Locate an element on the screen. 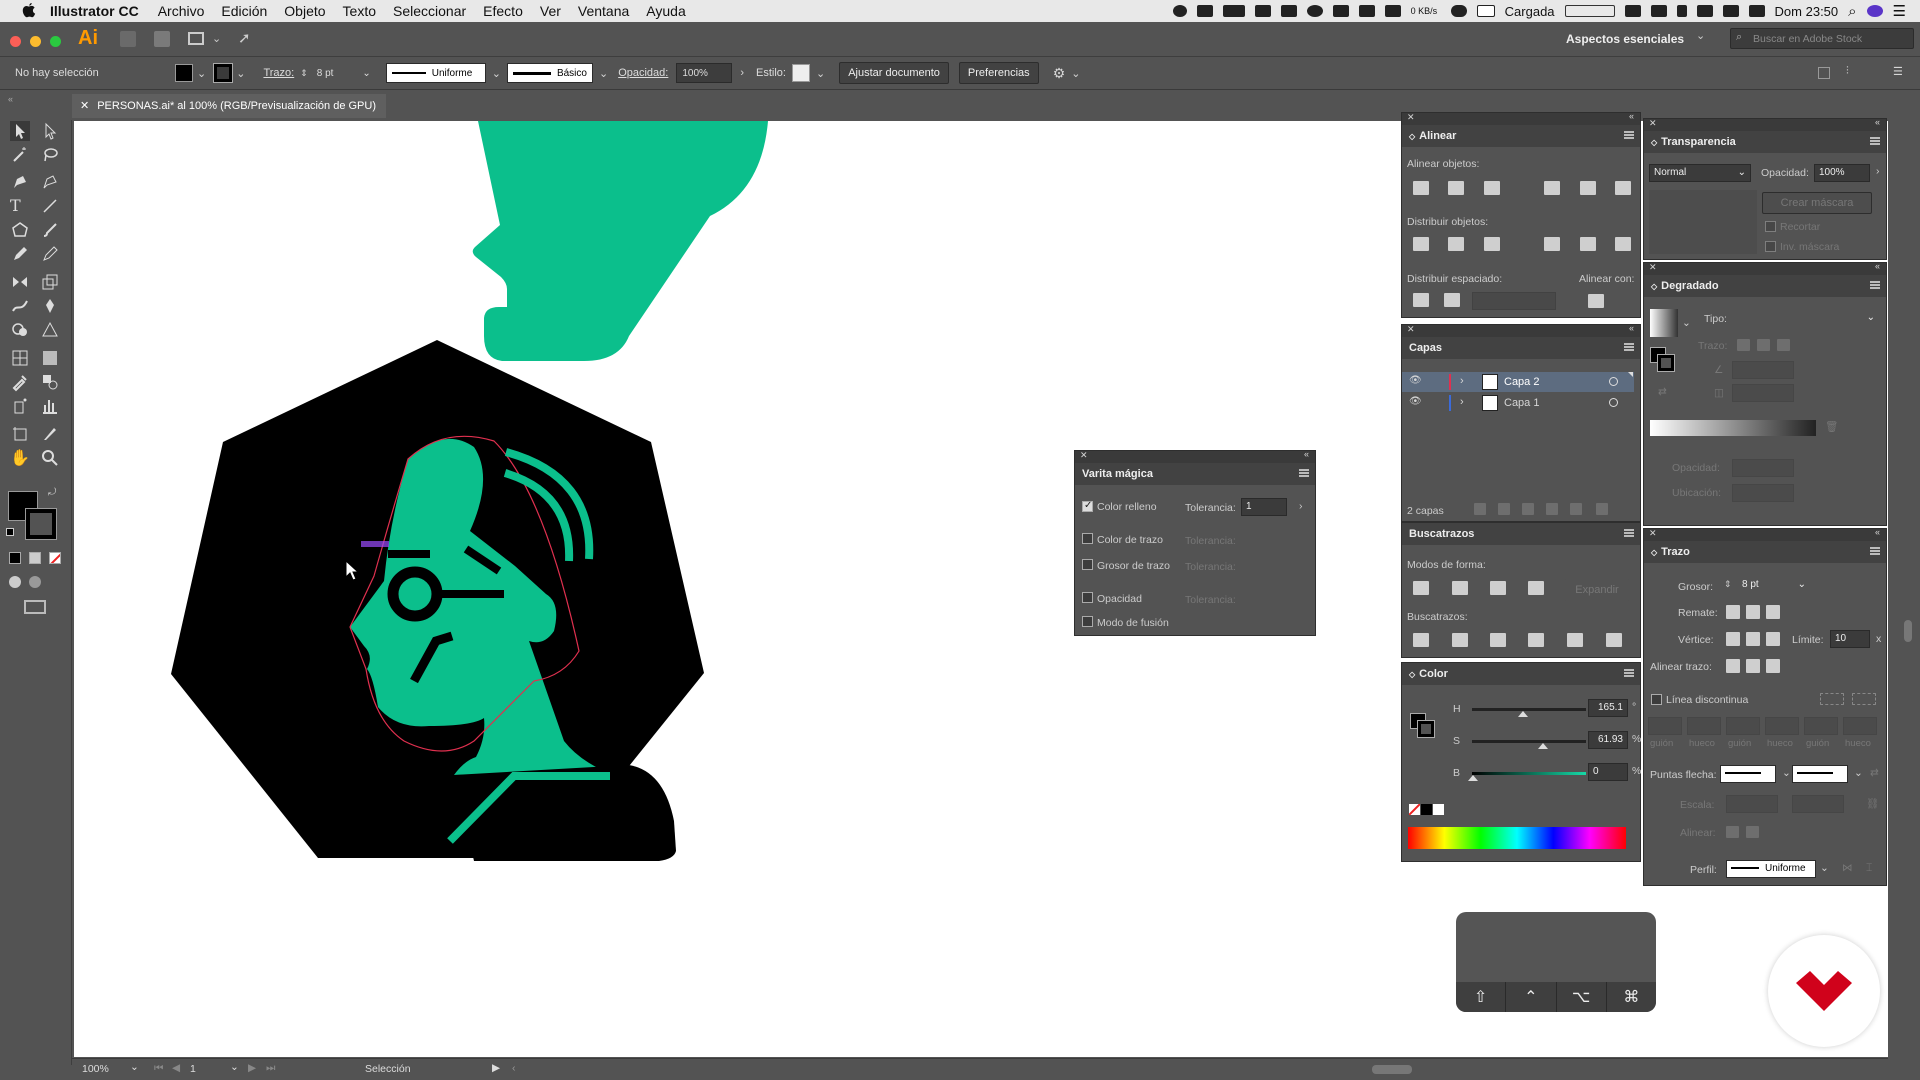  reflect-tool-icon is located at coordinates (20, 282).